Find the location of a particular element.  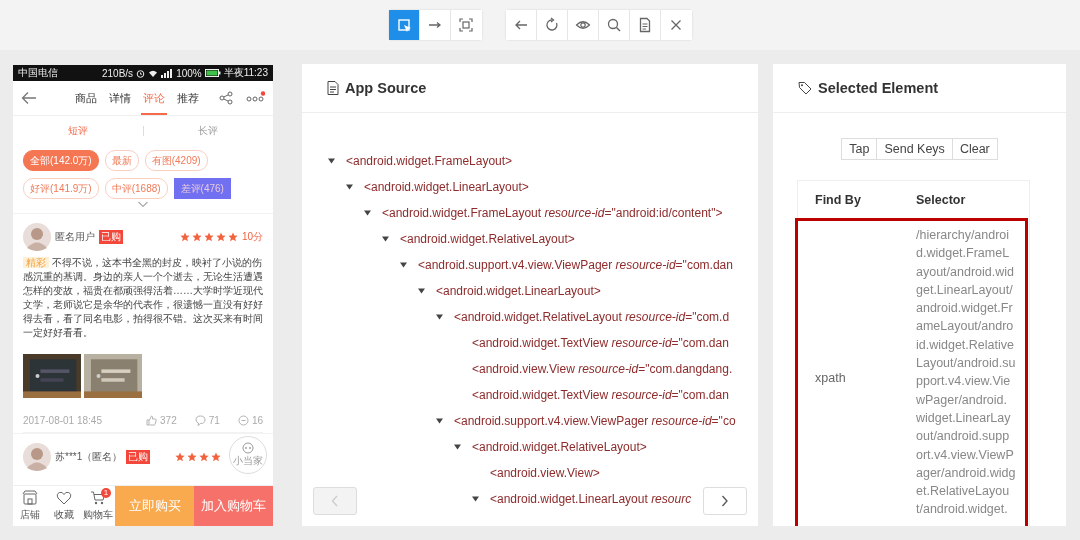

share-icon is located at coordinates (226, 98).